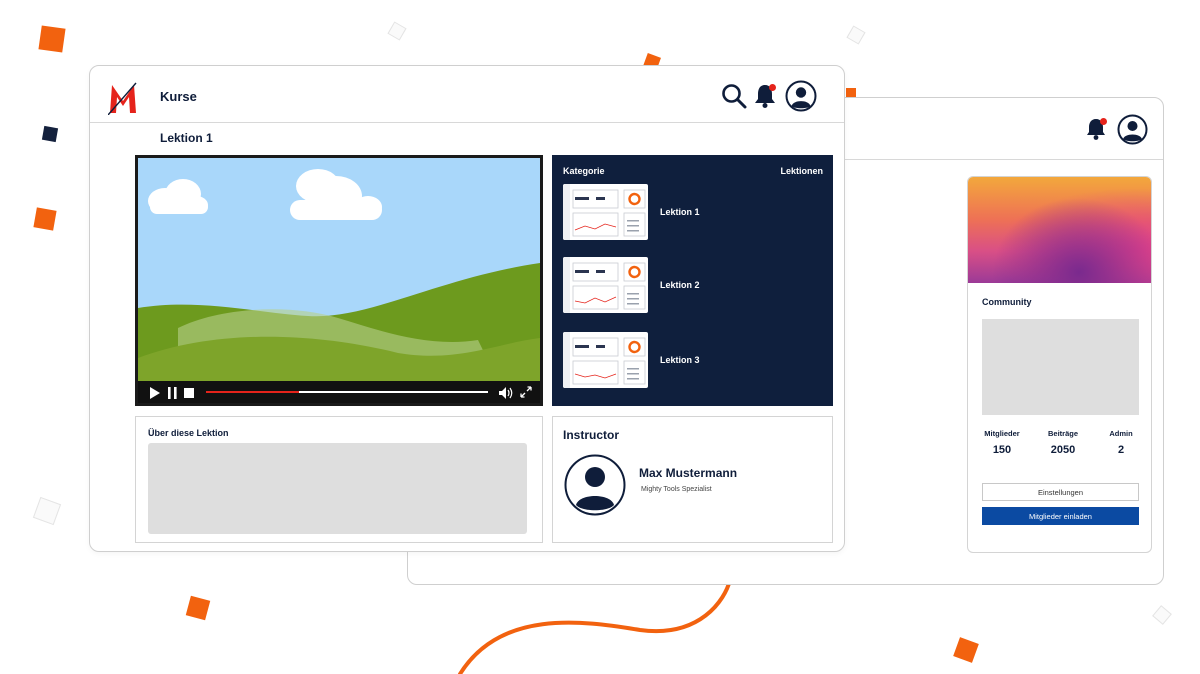 The image size is (1200, 674). What do you see at coordinates (1063, 450) in the screenshot?
I see `stat-value: 2050` at bounding box center [1063, 450].